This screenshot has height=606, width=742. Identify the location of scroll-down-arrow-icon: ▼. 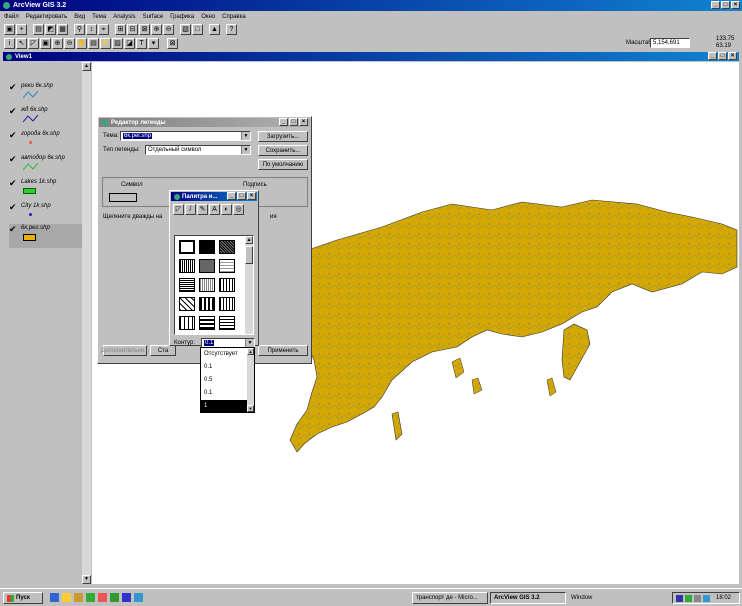
(250, 408).